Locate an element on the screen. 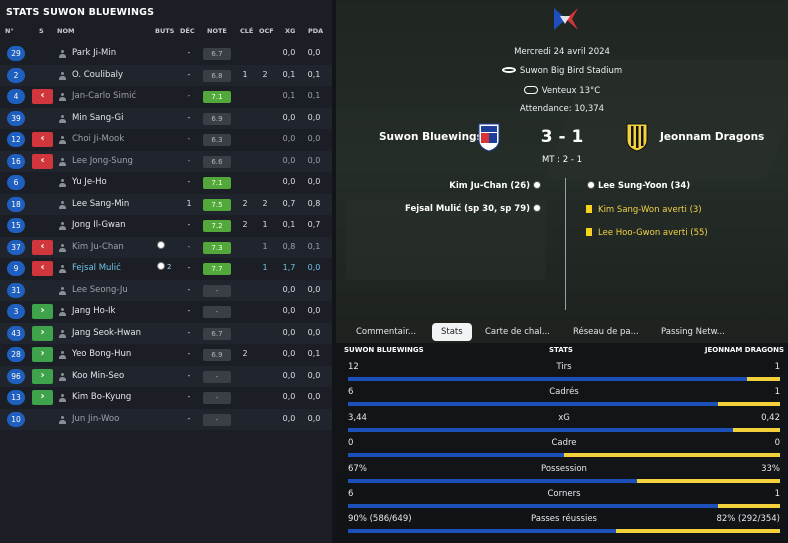 The image size is (788, 543). player-name: Choi Ji-Mook is located at coordinates (98, 139).